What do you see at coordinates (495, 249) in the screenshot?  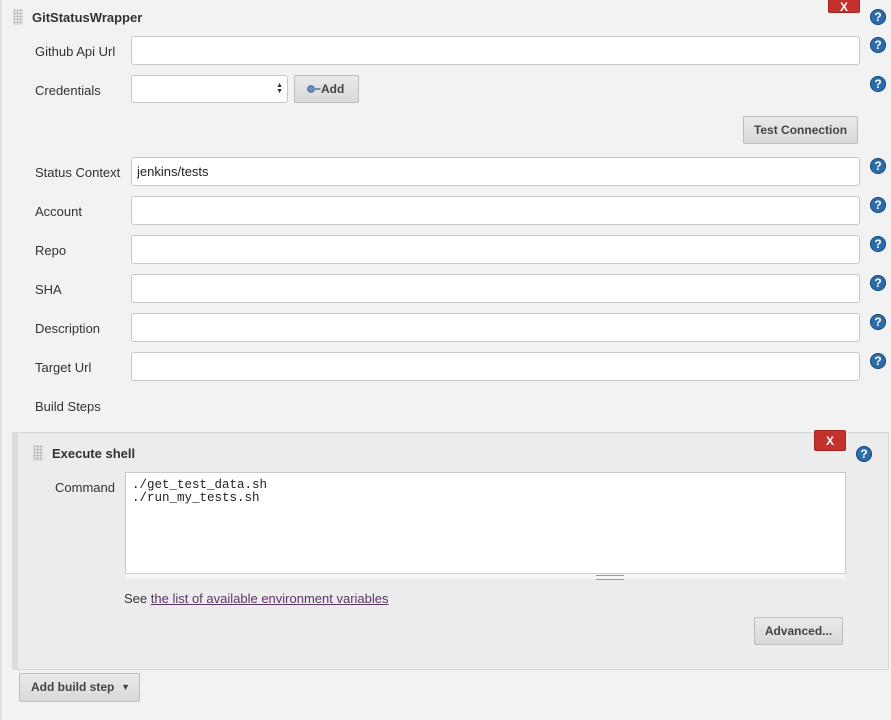 I see `repo-input` at bounding box center [495, 249].